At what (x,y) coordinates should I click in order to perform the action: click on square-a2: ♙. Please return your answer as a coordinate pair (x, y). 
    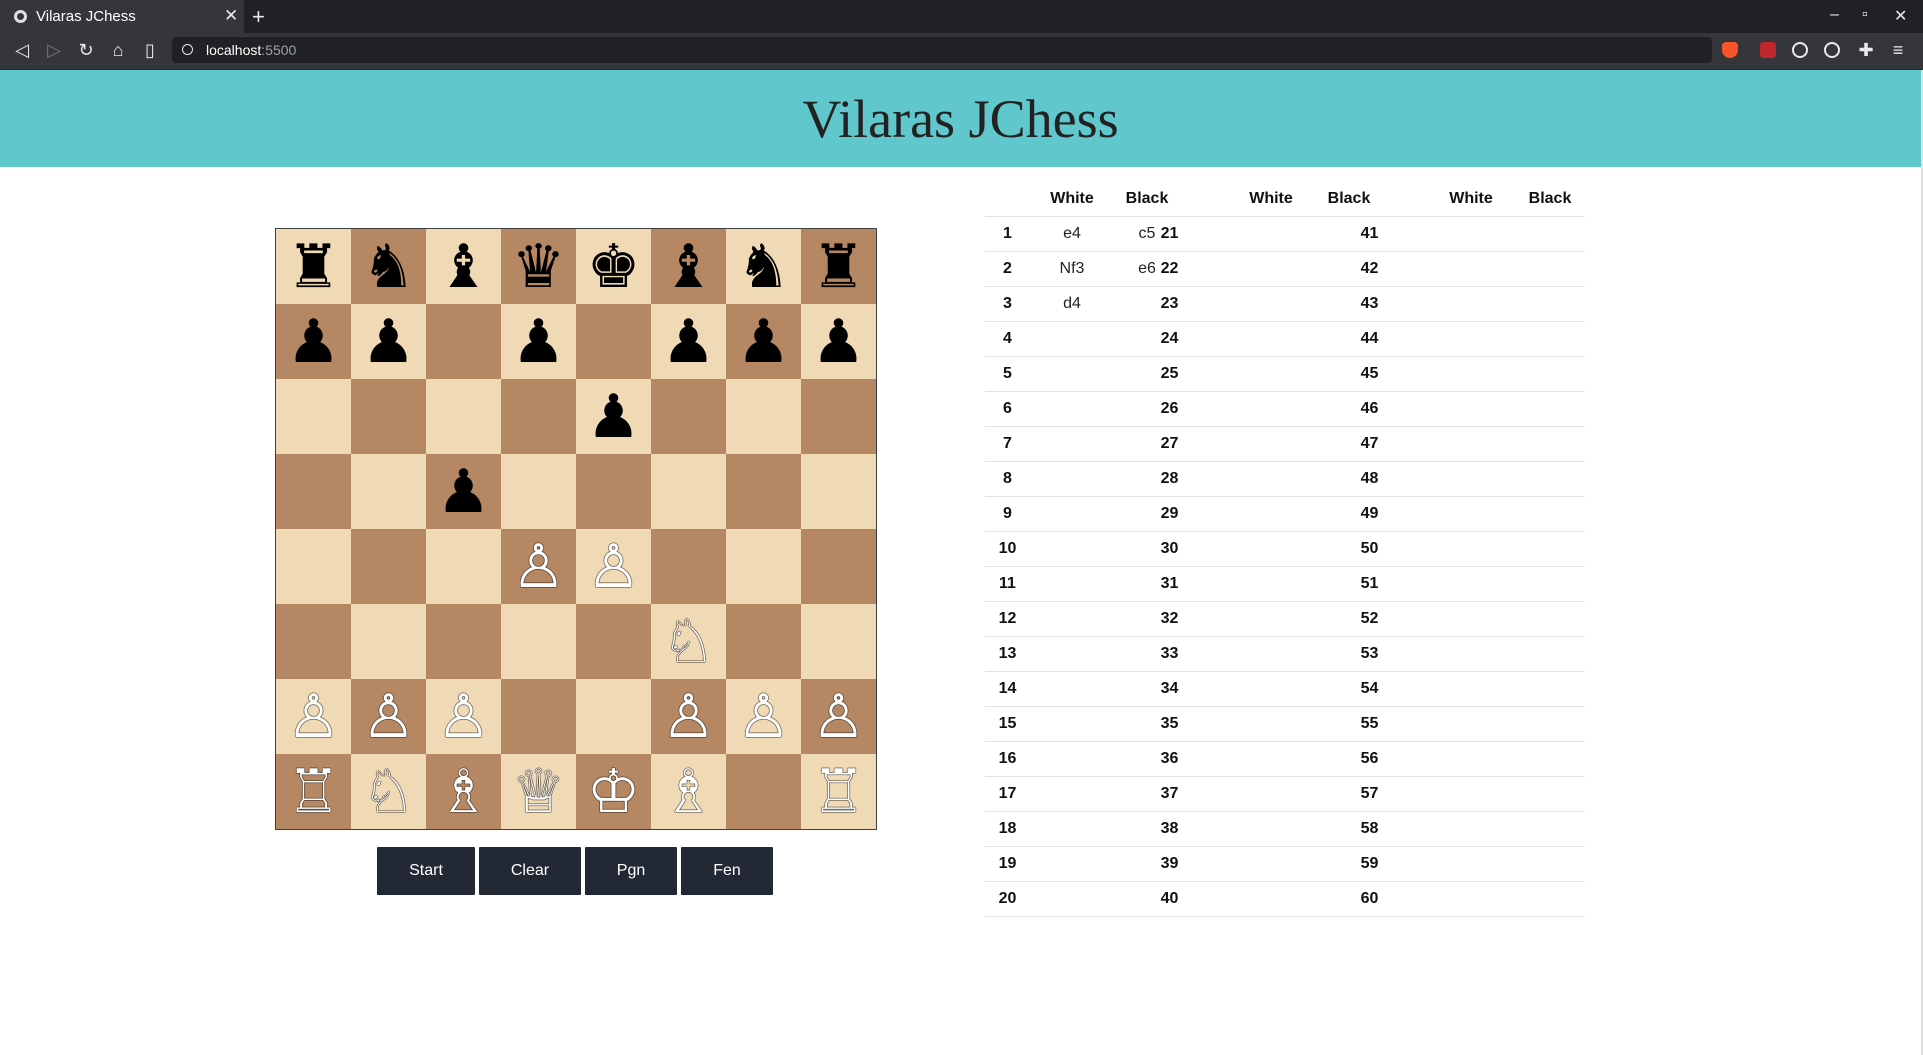
    Looking at the image, I should click on (313, 716).